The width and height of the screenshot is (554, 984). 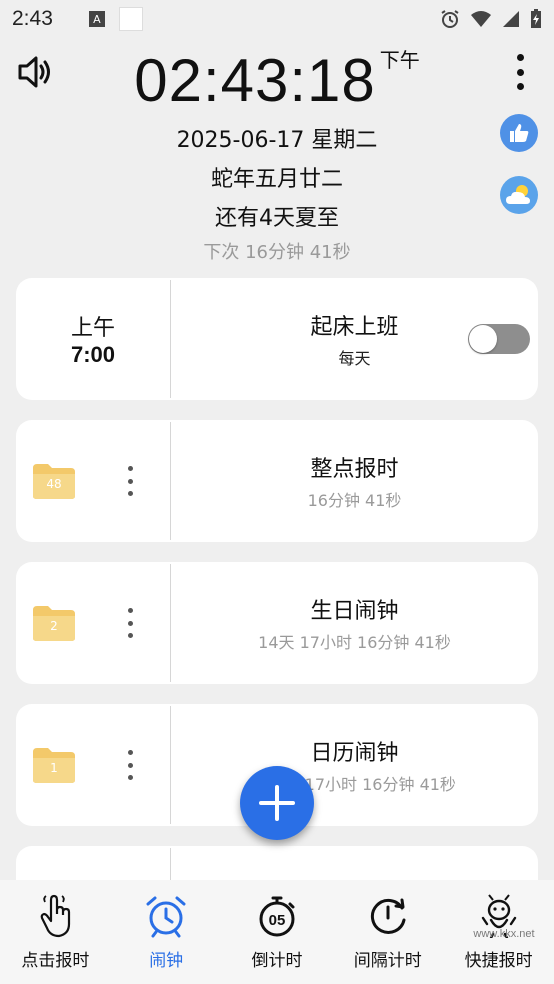 I want to click on status-time: 2:43, so click(x=32, y=18).